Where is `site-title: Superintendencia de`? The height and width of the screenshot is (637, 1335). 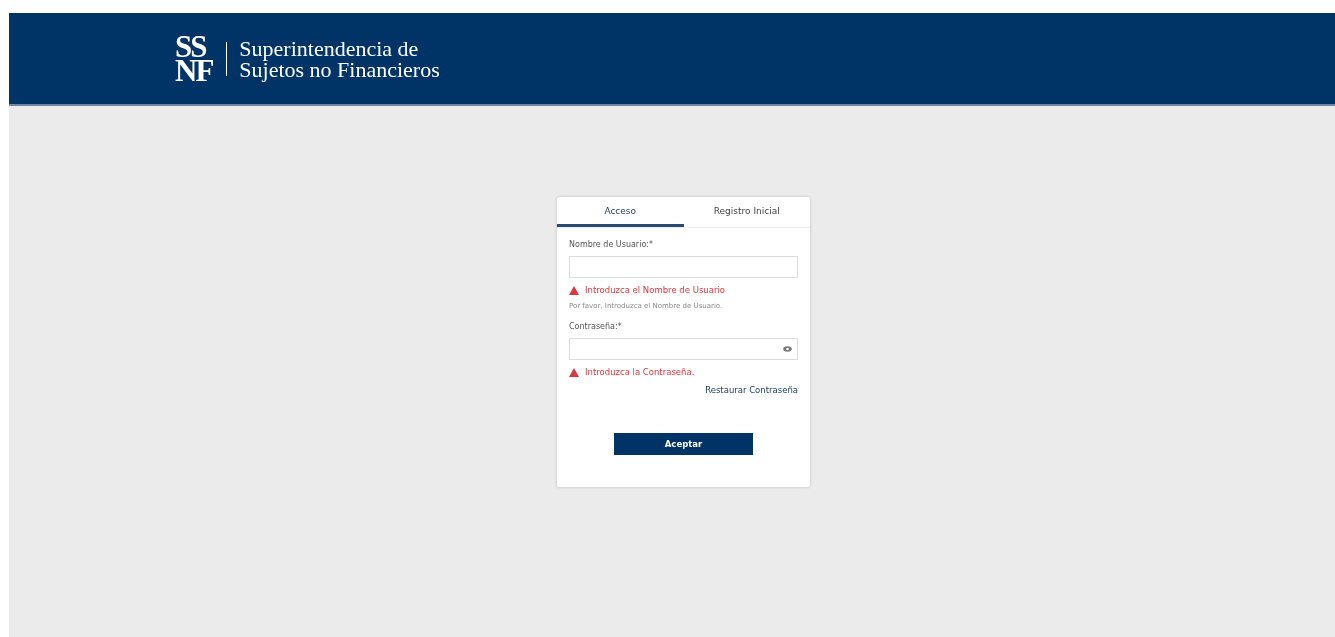
site-title: Superintendencia de is located at coordinates (329, 48).